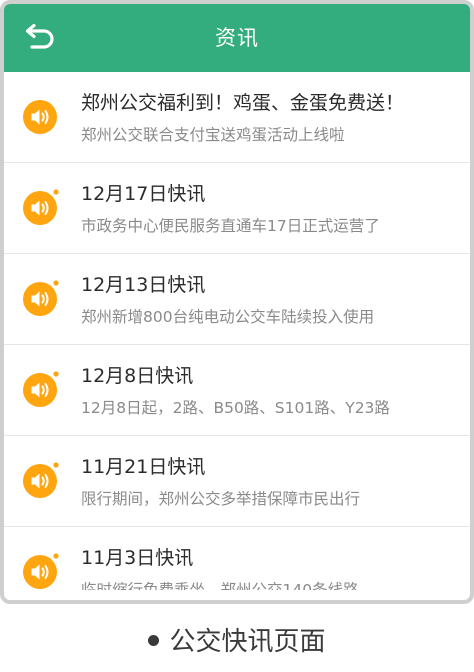 The image size is (474, 672). What do you see at coordinates (154, 640) in the screenshot?
I see `bullet-dot` at bounding box center [154, 640].